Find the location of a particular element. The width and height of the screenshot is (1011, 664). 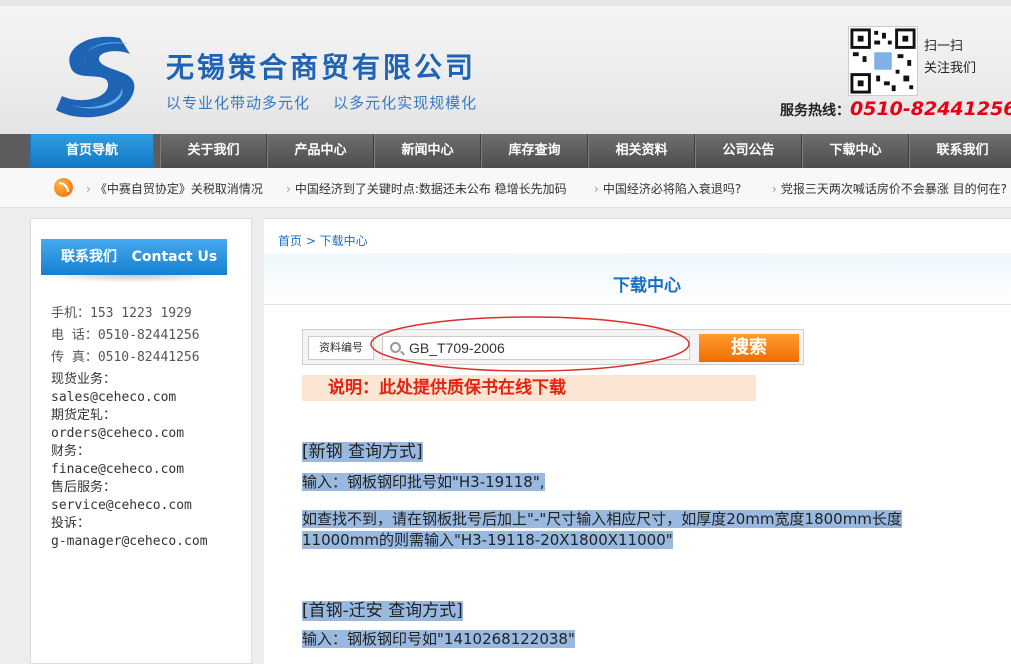

section-text: 输入：钢板钢印号如"1410268122038" is located at coordinates (438, 639).